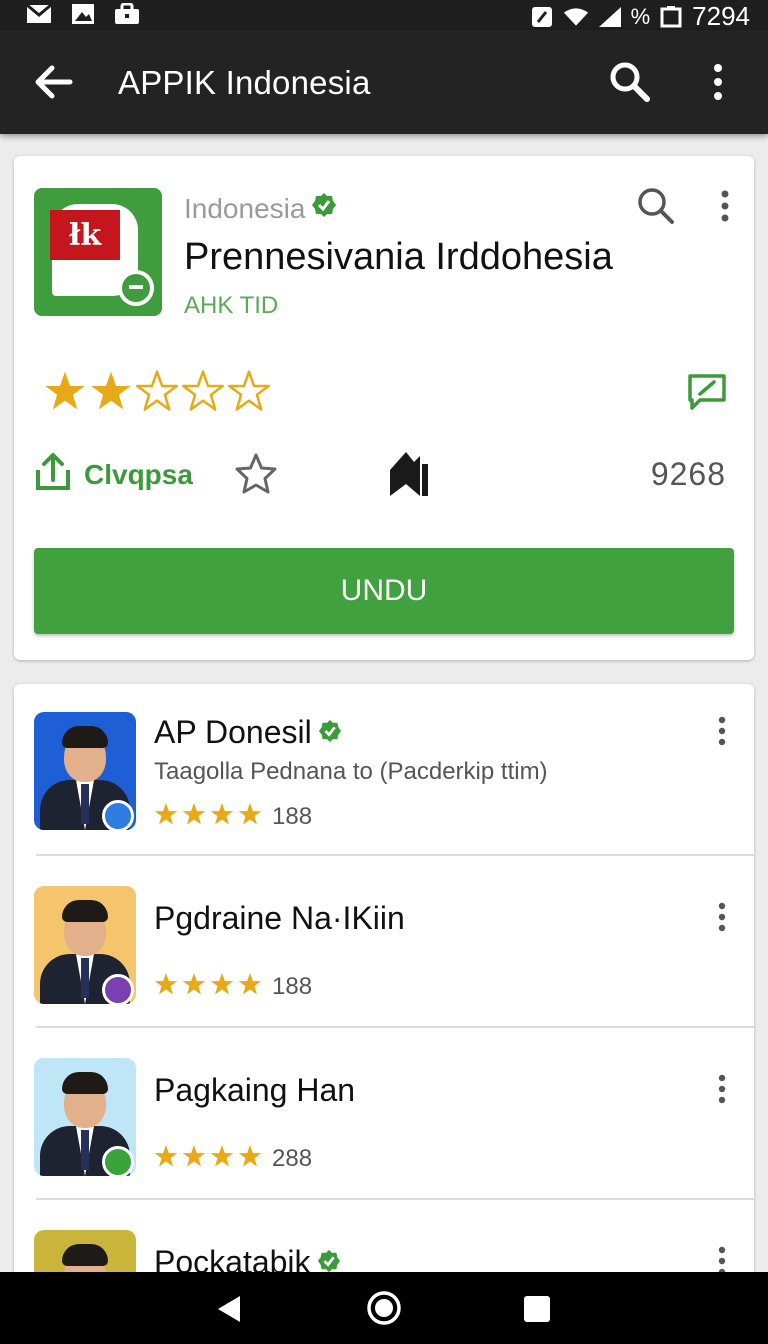 Image resolution: width=768 pixels, height=1344 pixels. I want to click on signal-icon, so click(610, 17).